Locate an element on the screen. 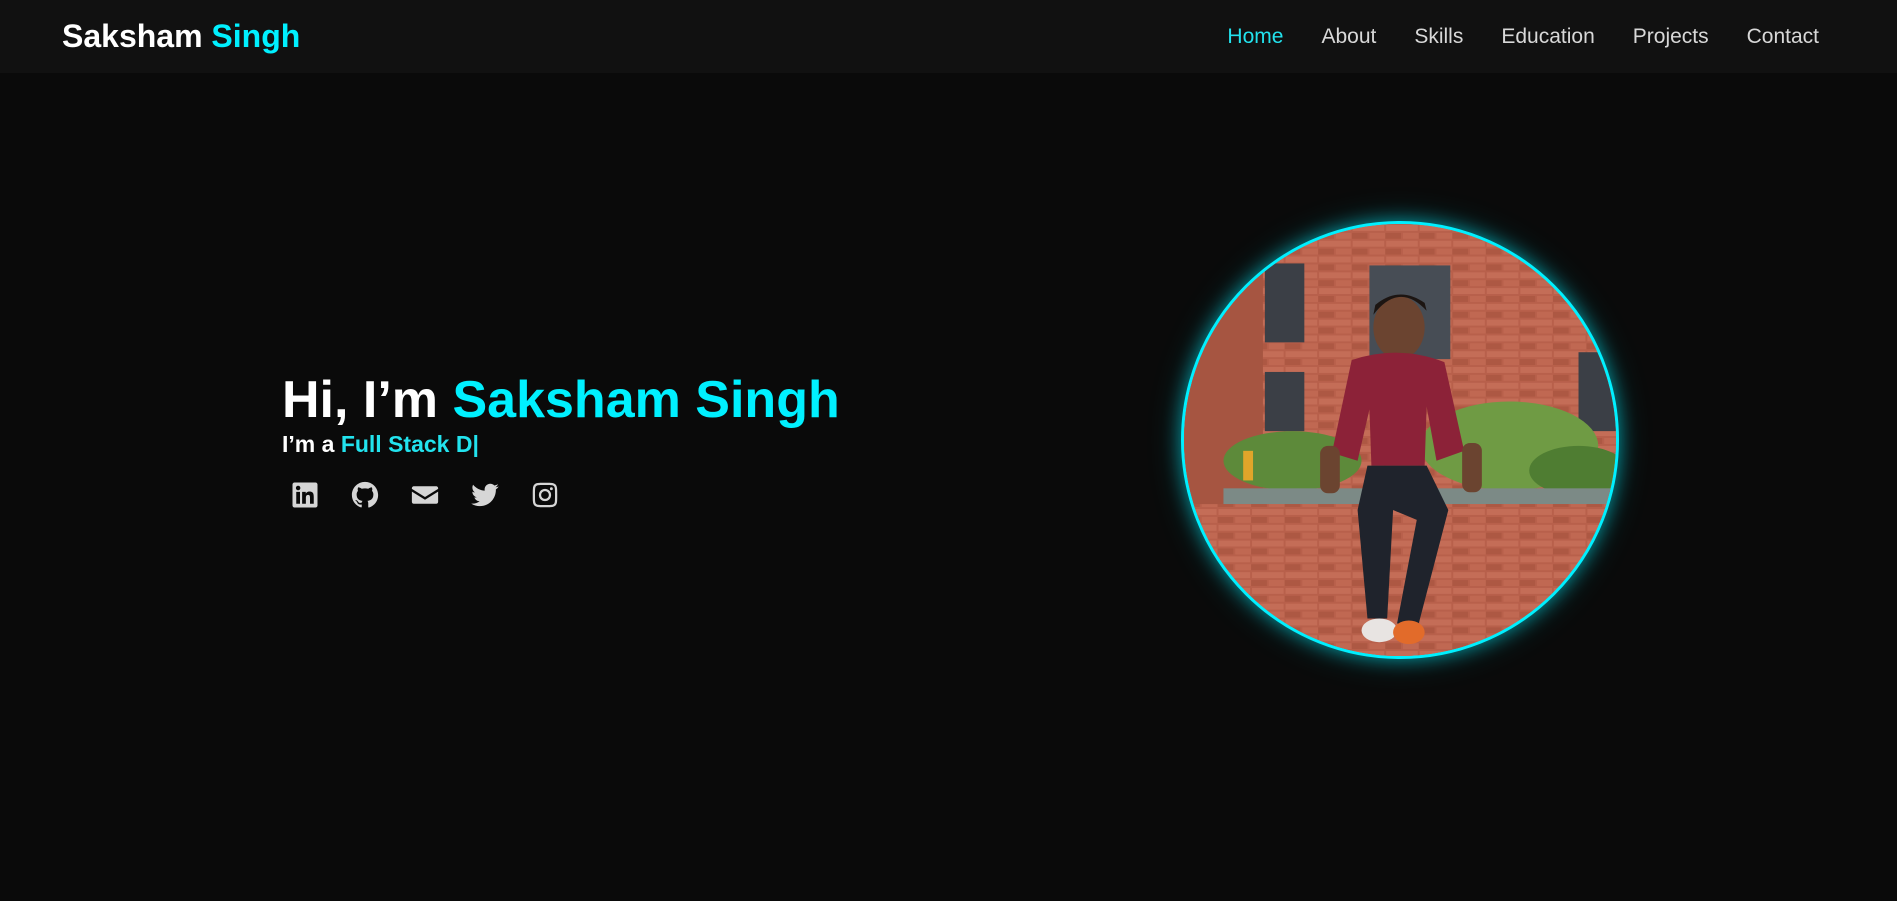 This screenshot has height=901, width=1897. hero-title: Hi, I’m Saksham Singh is located at coordinates (561, 400).